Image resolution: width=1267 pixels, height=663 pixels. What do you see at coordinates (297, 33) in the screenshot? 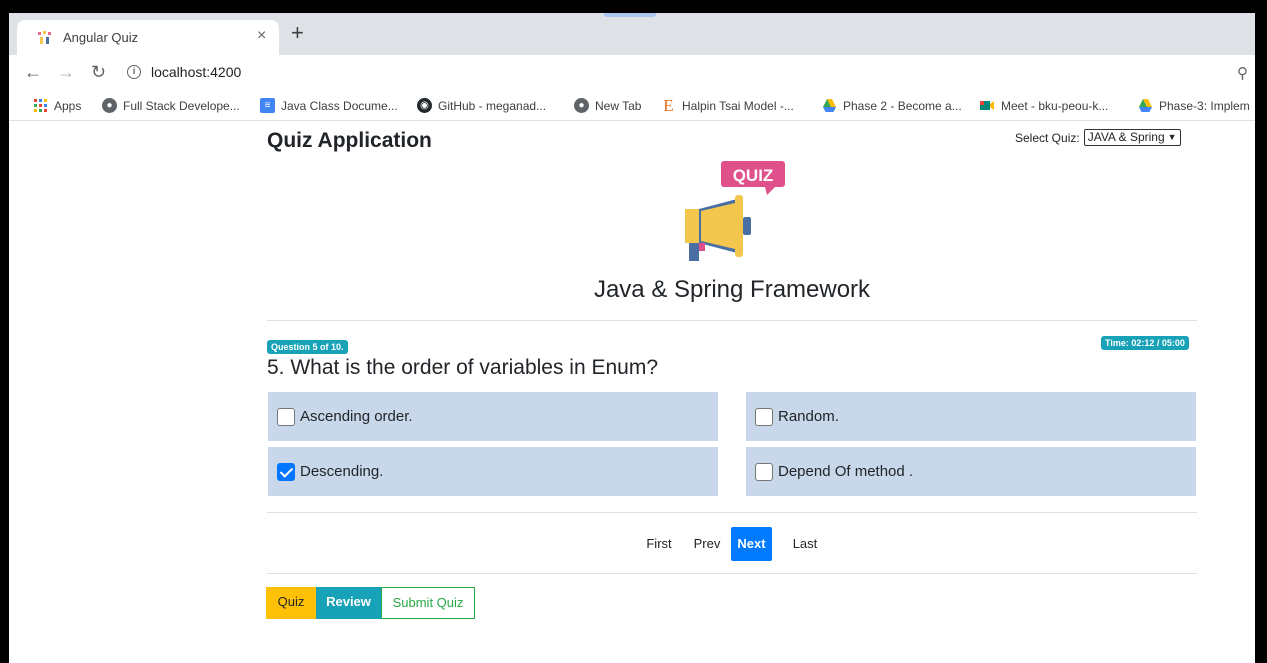
I see `new-tab-button: +` at bounding box center [297, 33].